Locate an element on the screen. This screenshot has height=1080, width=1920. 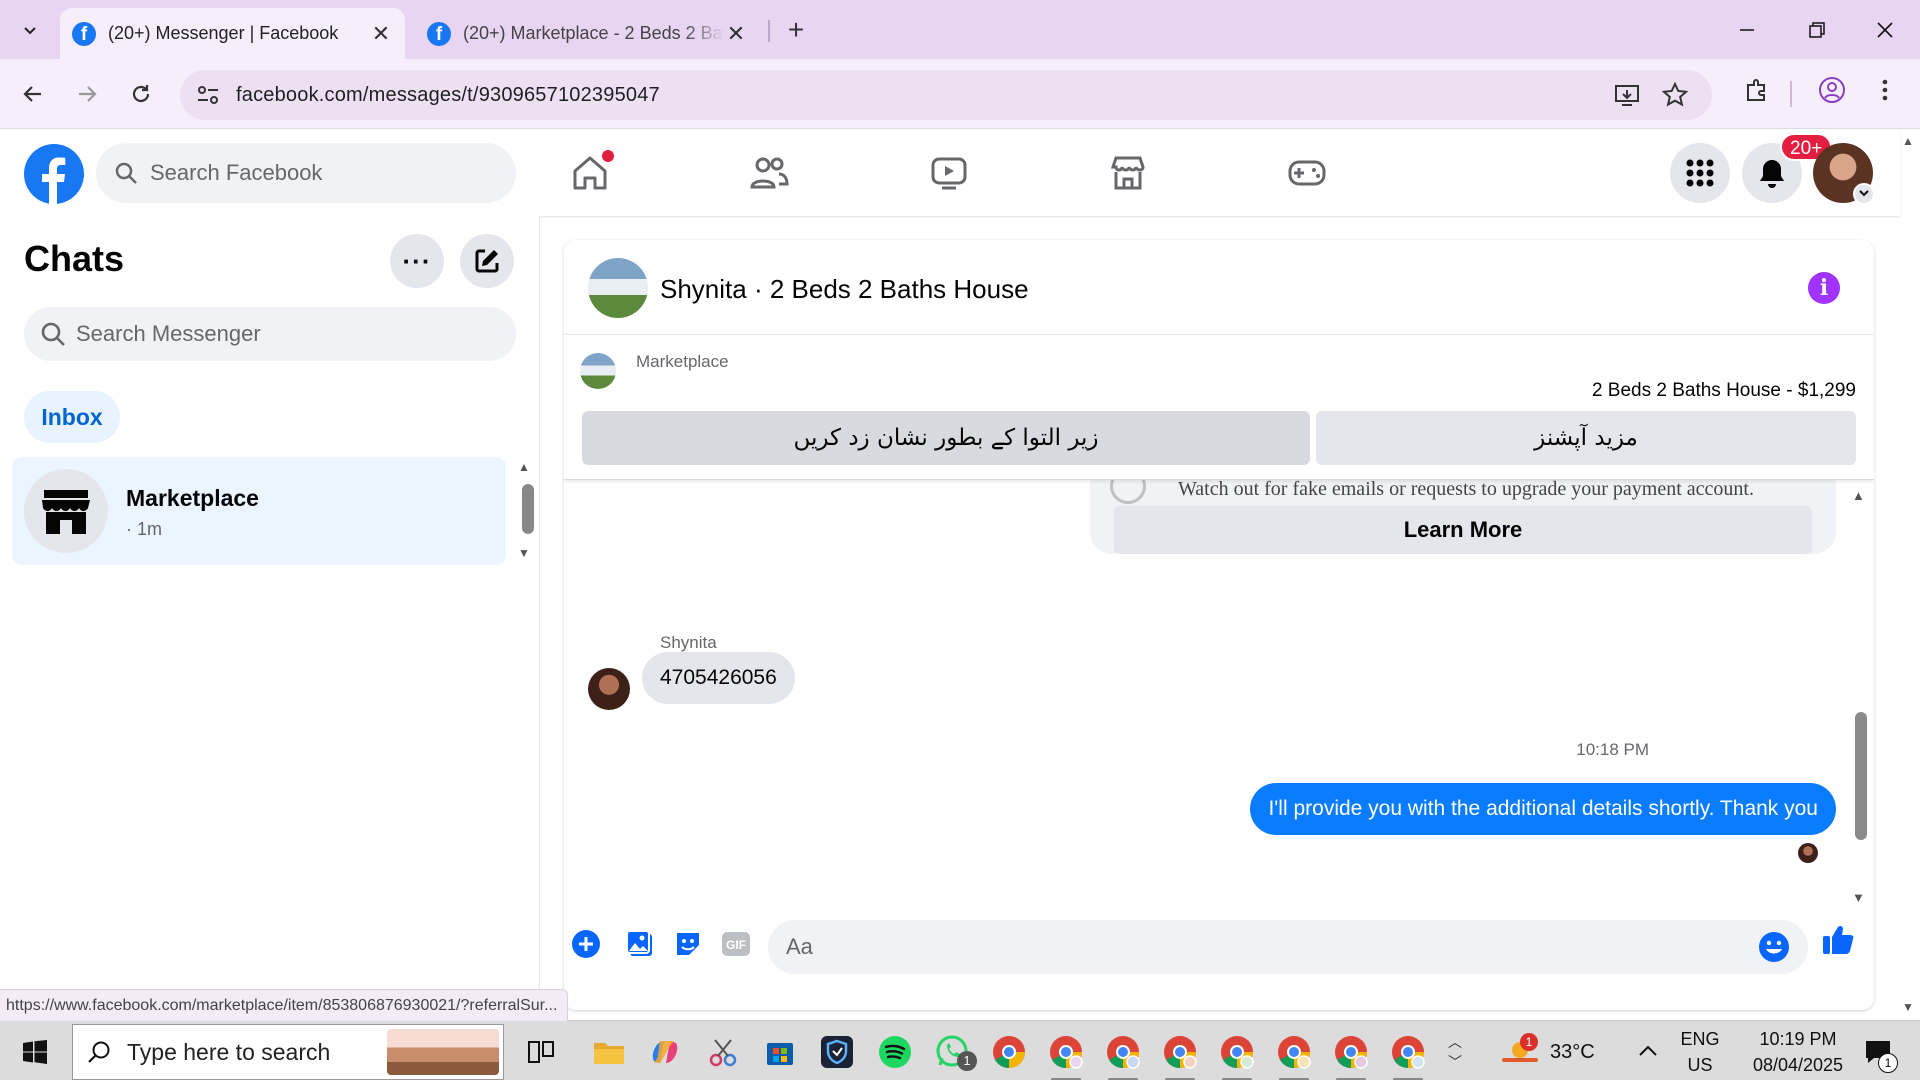
minimize-icon is located at coordinates (1747, 30).